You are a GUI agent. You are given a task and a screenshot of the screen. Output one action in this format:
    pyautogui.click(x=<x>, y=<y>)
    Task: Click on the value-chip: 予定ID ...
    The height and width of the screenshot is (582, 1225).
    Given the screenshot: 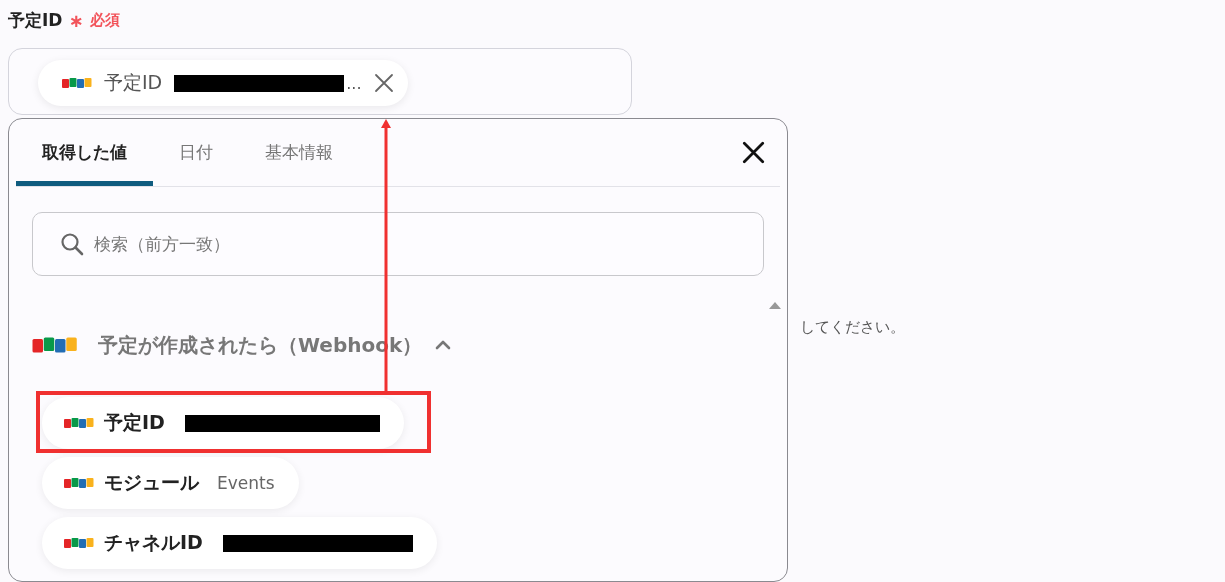 What is the action you would take?
    pyautogui.click(x=223, y=83)
    